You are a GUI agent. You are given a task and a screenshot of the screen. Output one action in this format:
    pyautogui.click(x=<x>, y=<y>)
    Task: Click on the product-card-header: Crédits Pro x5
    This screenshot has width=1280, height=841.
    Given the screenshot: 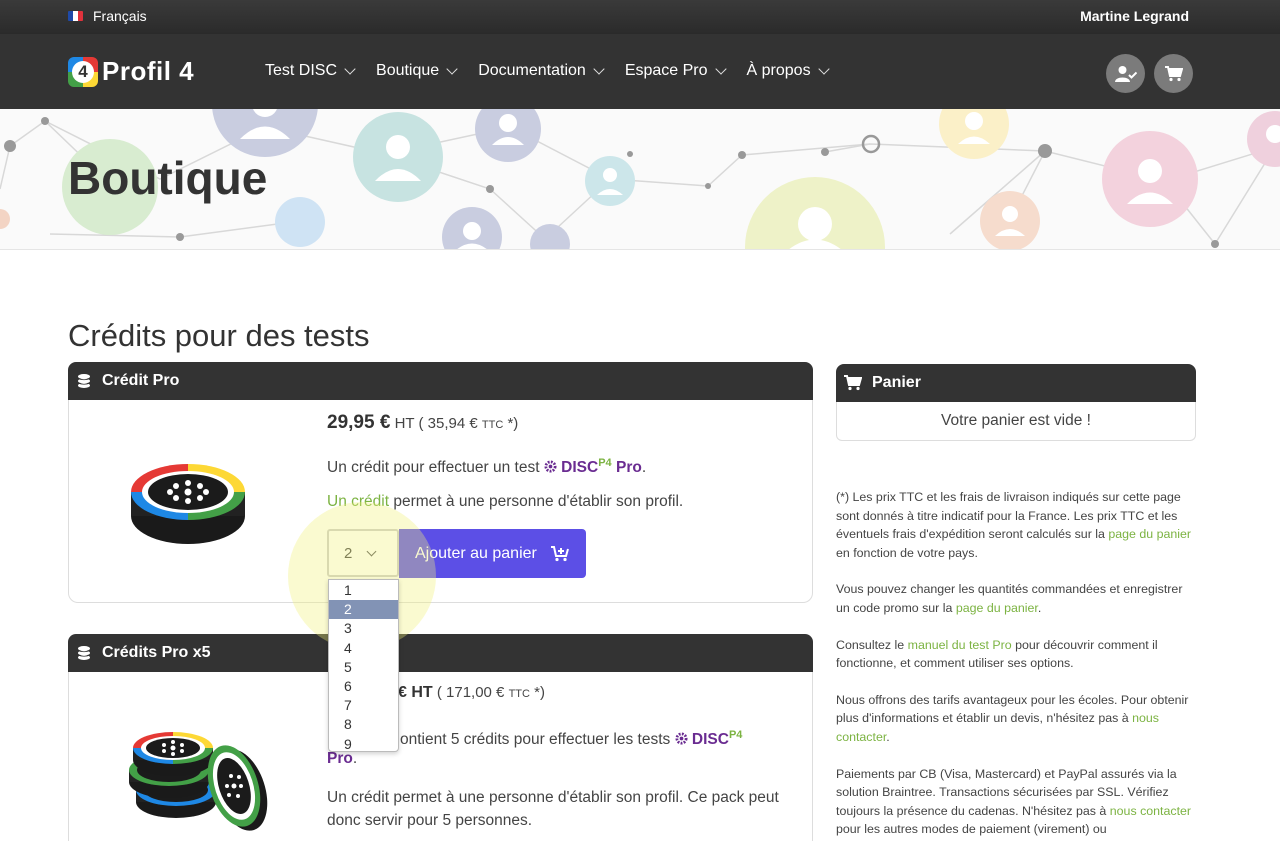 What is the action you would take?
    pyautogui.click(x=440, y=653)
    